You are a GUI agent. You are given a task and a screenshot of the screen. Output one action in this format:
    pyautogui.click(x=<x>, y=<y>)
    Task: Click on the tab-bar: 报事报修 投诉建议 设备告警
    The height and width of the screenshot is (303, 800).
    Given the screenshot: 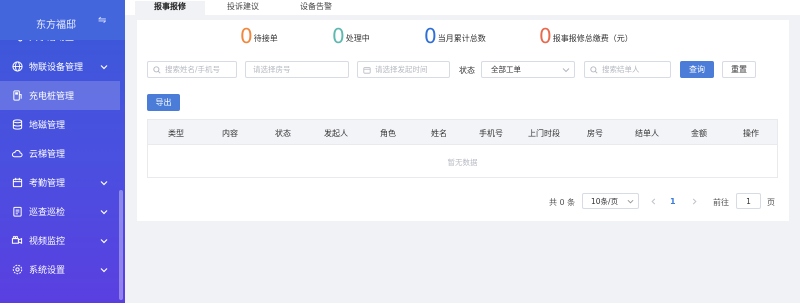 What is the action you would take?
    pyautogui.click(x=462, y=7)
    